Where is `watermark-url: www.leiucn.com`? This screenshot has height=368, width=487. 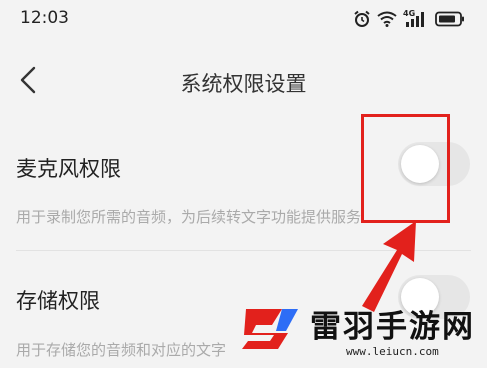
watermark-url: www.leiucn.com is located at coordinates (392, 351).